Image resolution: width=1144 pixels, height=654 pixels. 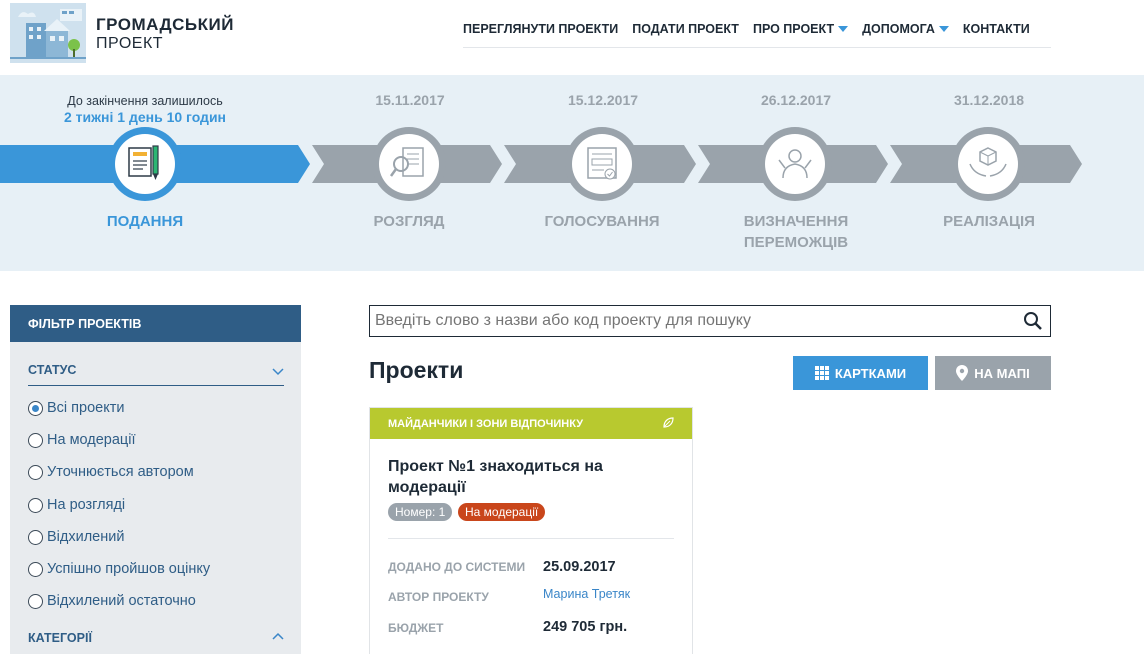 I want to click on categories-section-toggle: КАТЕГОРІЇ, so click(x=156, y=638).